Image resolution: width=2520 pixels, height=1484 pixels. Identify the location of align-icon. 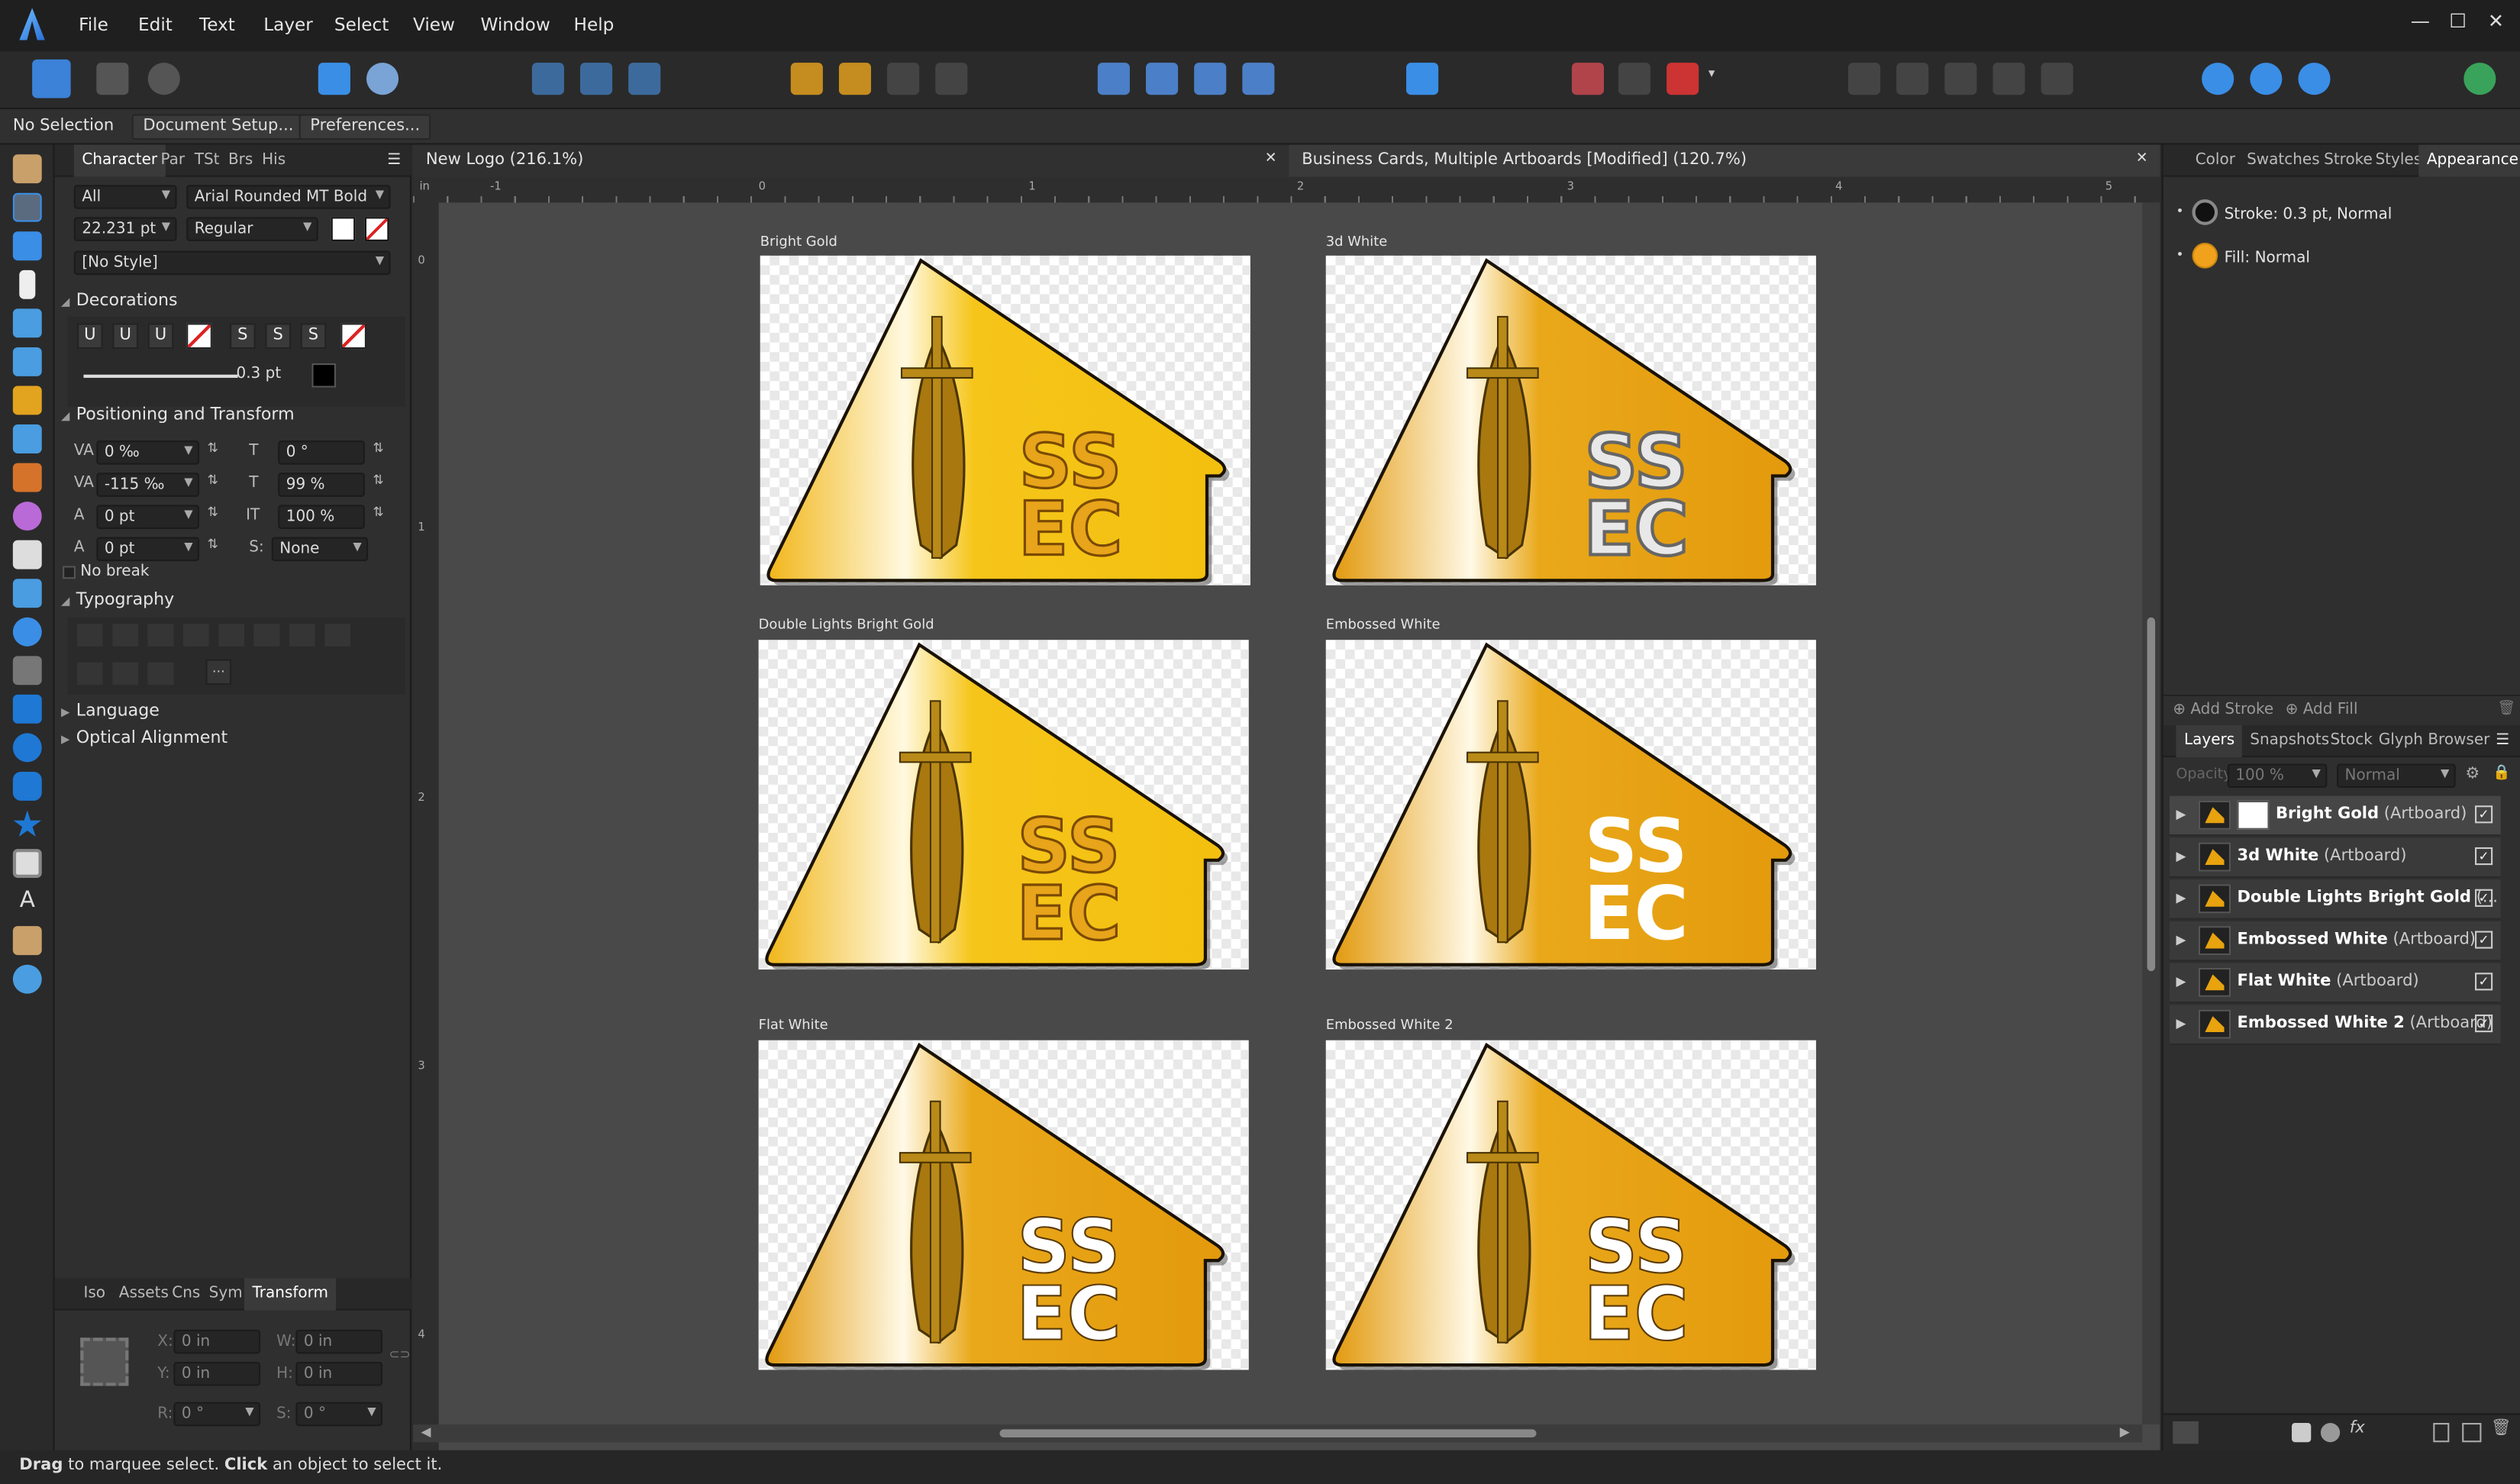
(1422, 79).